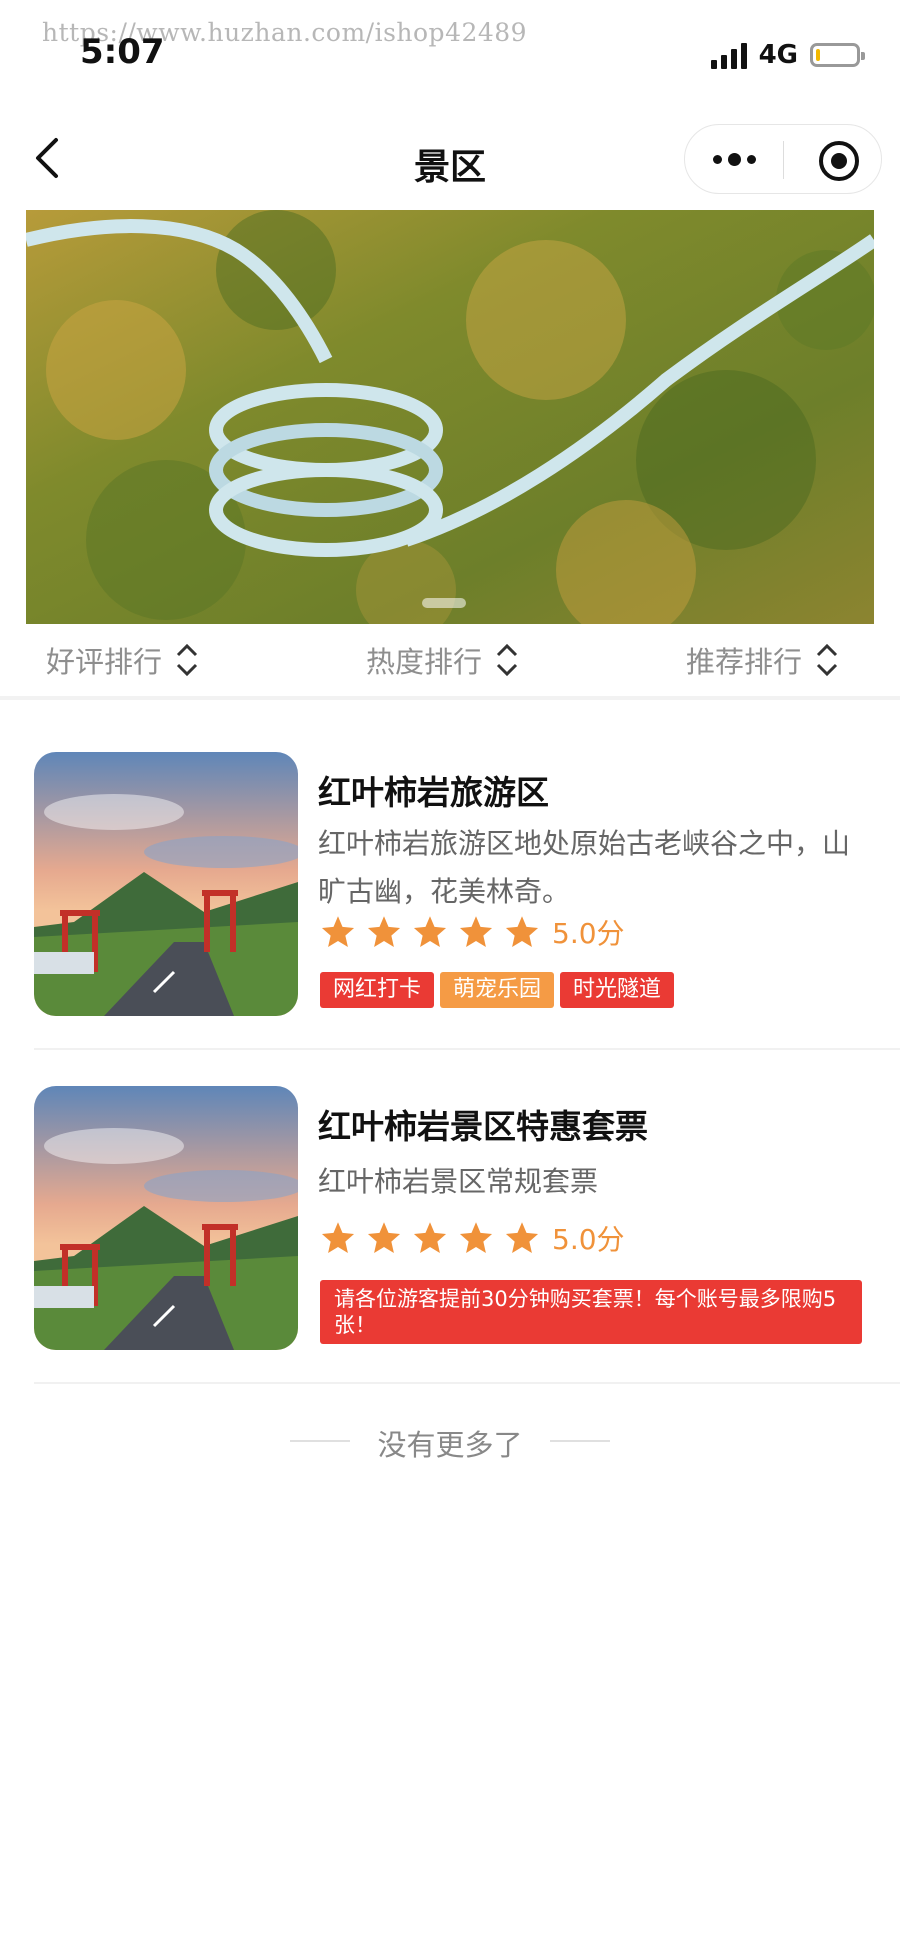 The width and height of the screenshot is (900, 1948). What do you see at coordinates (483, 1126) in the screenshot?
I see `listing-title: 红叶柿岩景区特惠套票` at bounding box center [483, 1126].